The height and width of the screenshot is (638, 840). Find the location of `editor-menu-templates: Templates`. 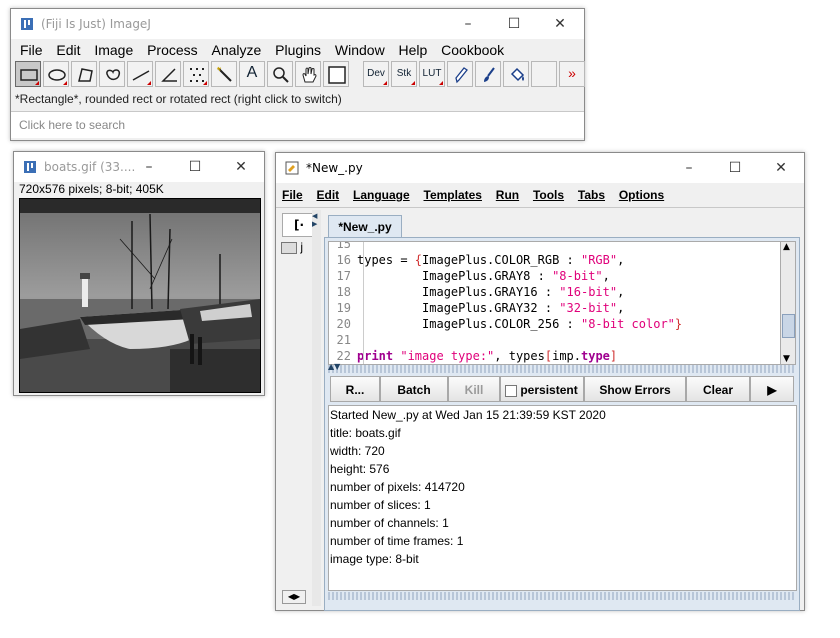

editor-menu-templates: Templates is located at coordinates (453, 195).